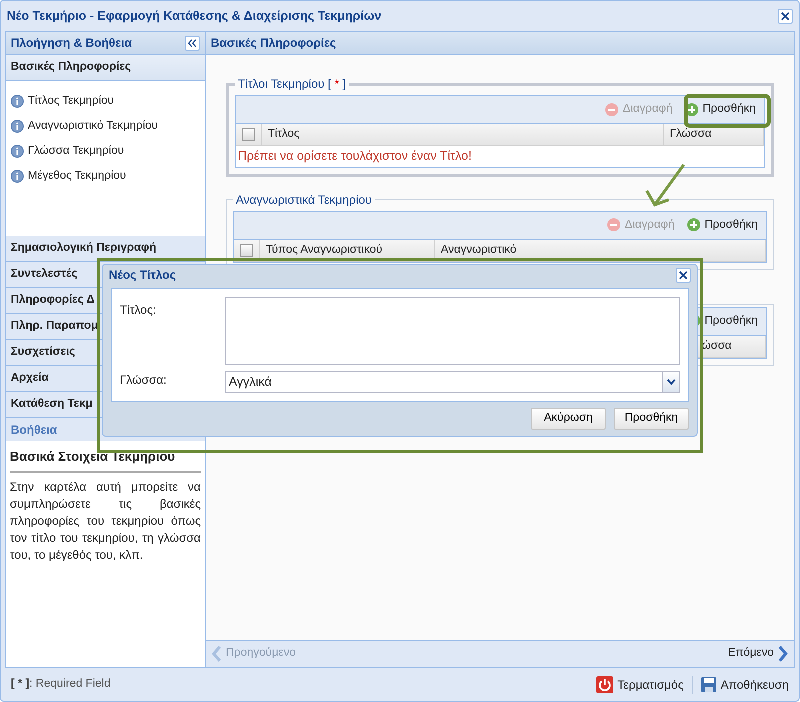 This screenshot has width=800, height=702. I want to click on column-header: ώσσα, so click(717, 346).